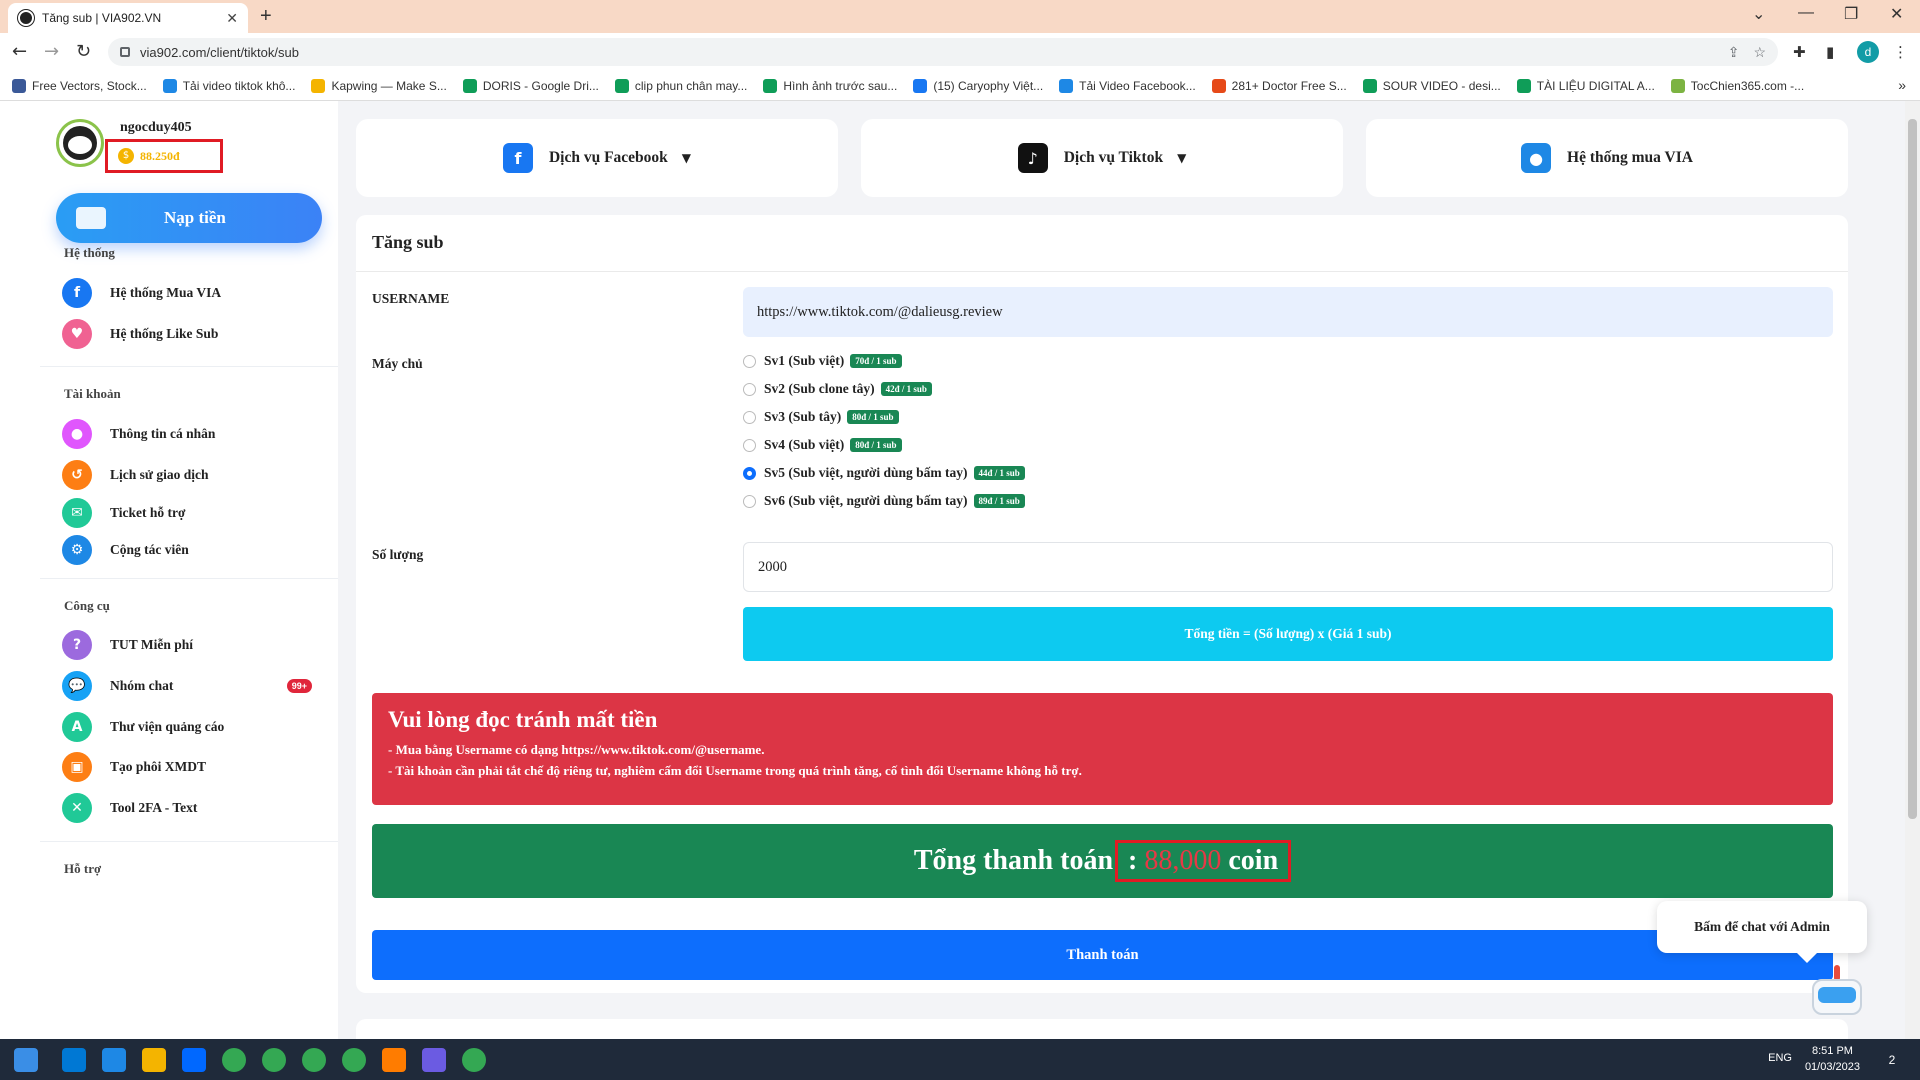 This screenshot has width=1920, height=1080. I want to click on bookmark-star-icon: ☆, so click(1759, 52).